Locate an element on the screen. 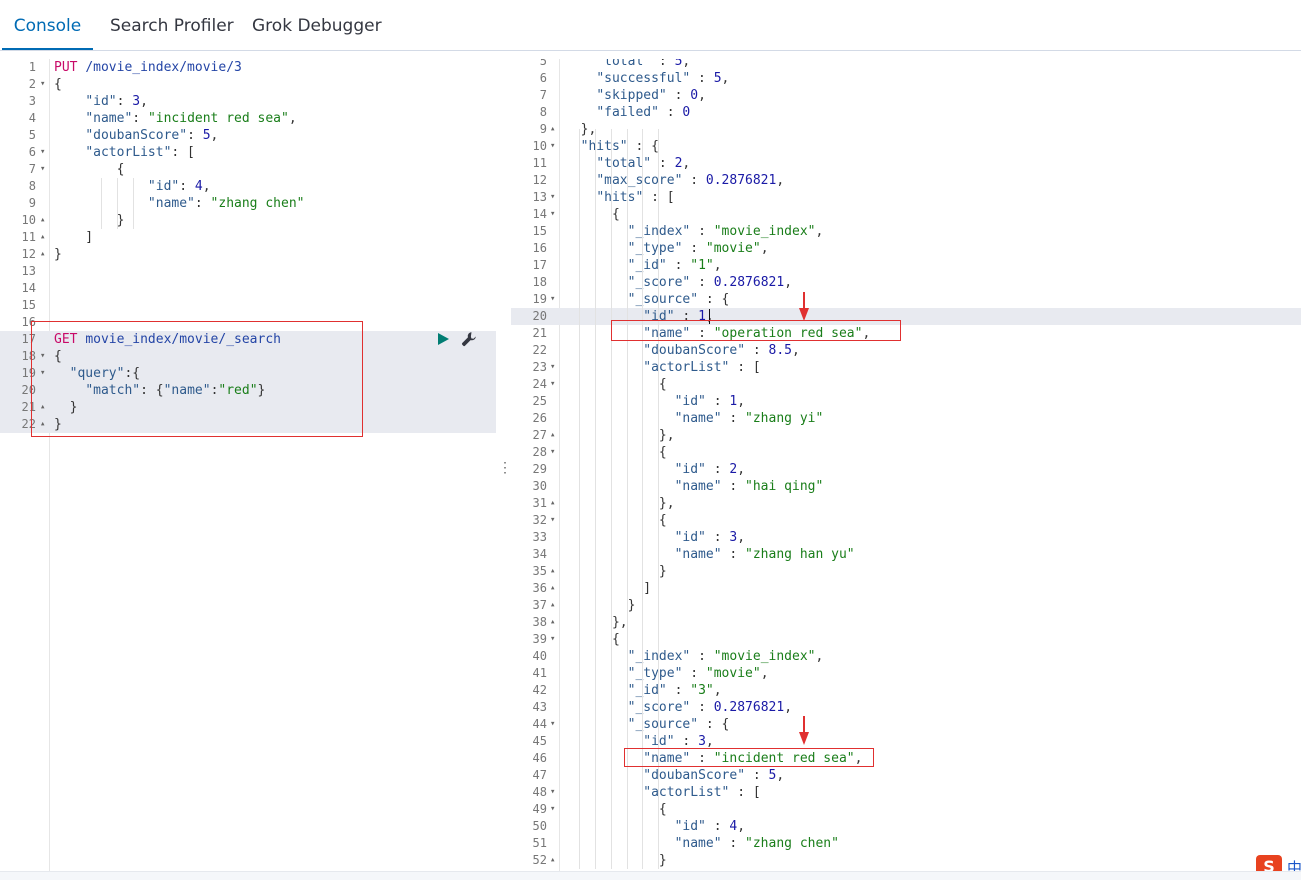 The height and width of the screenshot is (880, 1301). code-line: 22 "doubanScore" : 8.5, is located at coordinates (906, 350).